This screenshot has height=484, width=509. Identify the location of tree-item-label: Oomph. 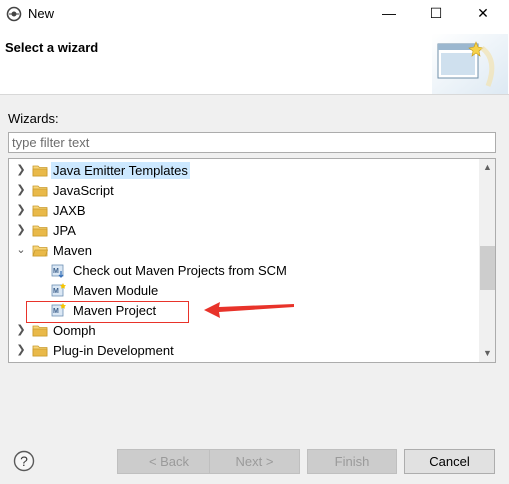
(74, 330).